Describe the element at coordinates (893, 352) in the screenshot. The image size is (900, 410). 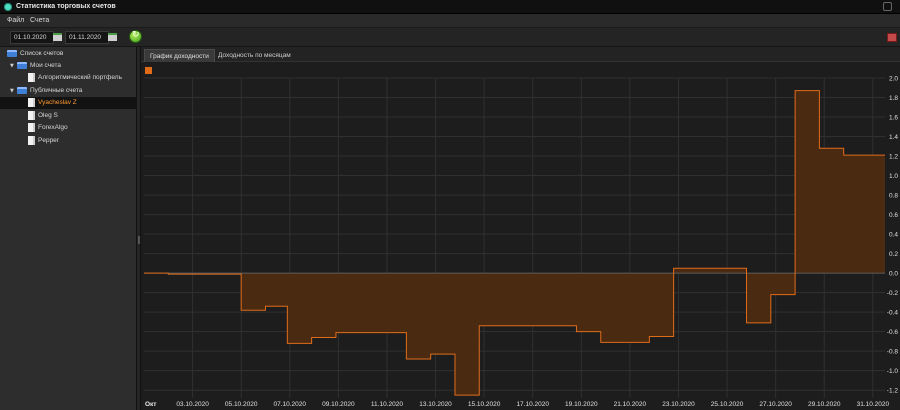
I see `y-tick-label: -0.8` at that location.